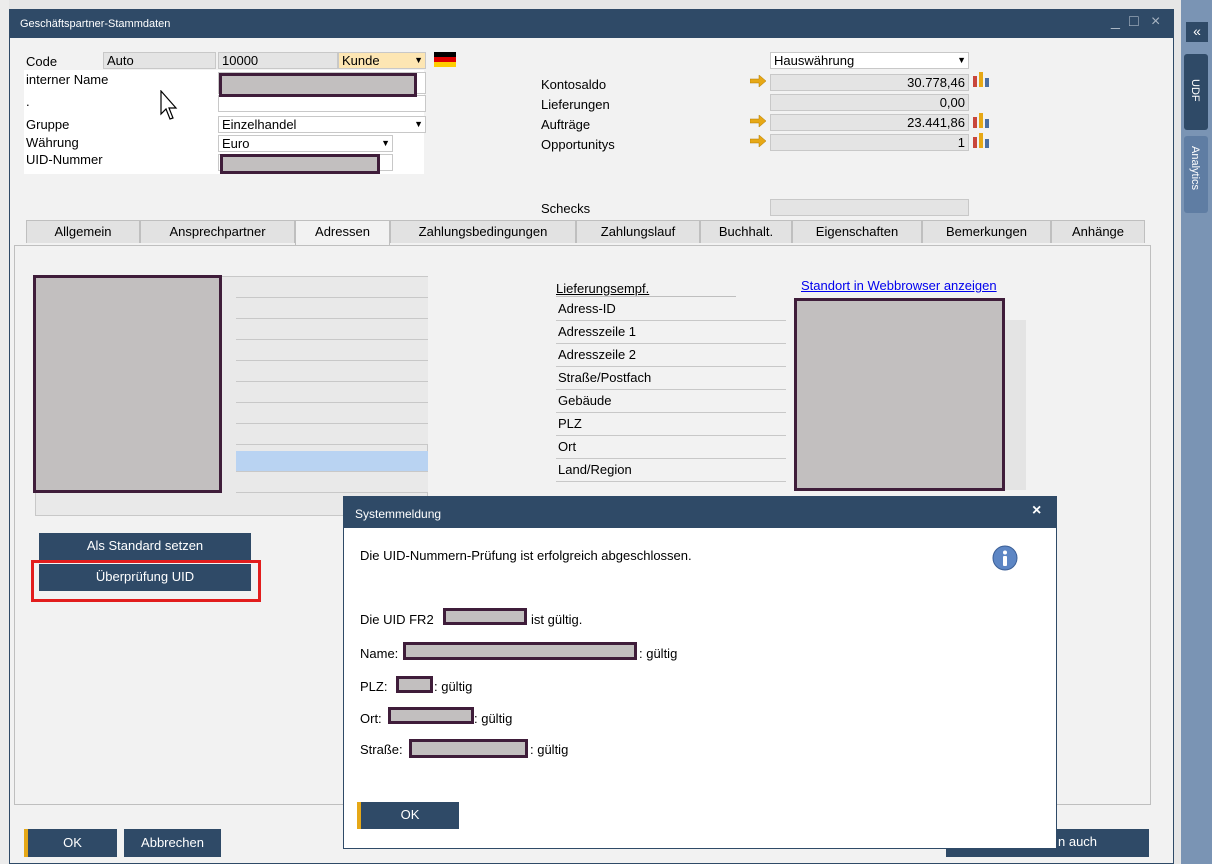 This screenshot has height=864, width=1212. I want to click on tab-accounting: Buchhalt., so click(746, 231).